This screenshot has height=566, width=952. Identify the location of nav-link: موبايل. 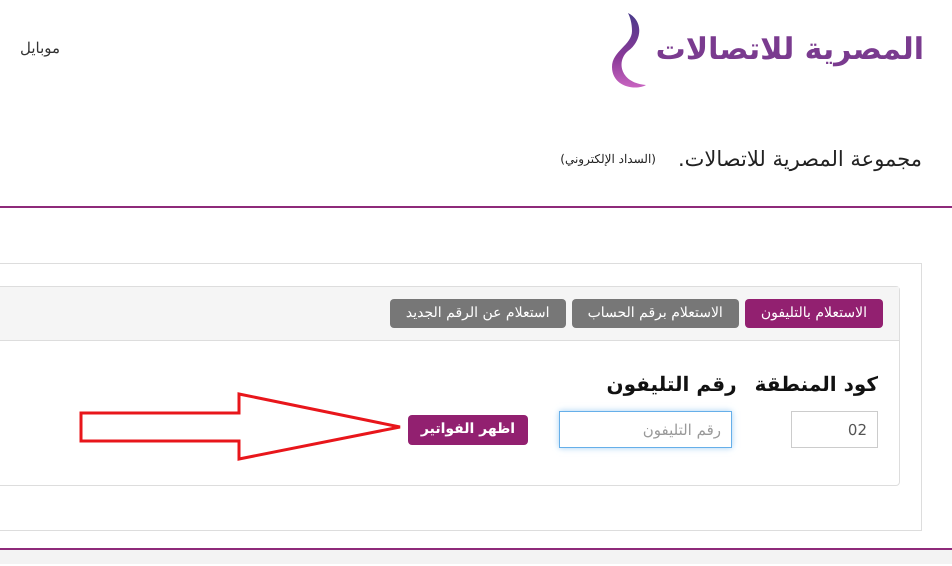
(40, 48).